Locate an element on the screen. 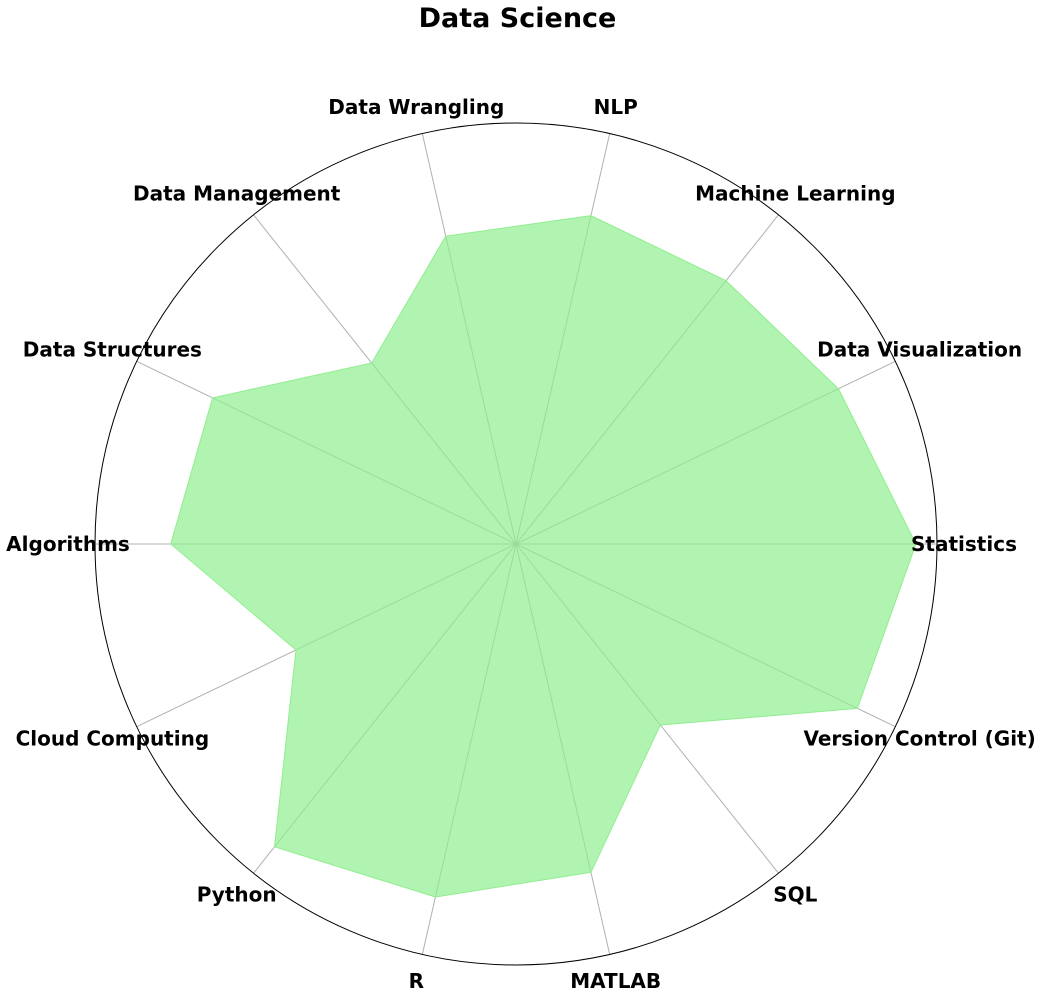 The image size is (1043, 1002). axis-label-cloud-computing: Cloud Computing is located at coordinates (113, 738).